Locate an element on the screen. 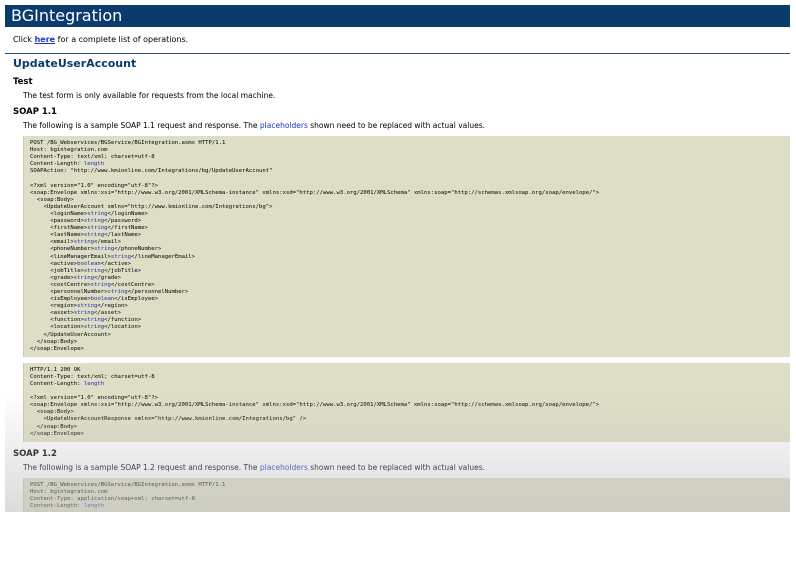 Image resolution: width=796 pixels, height=568 pixels. code-line: <loginName>string</loginName> is located at coordinates (89, 213).